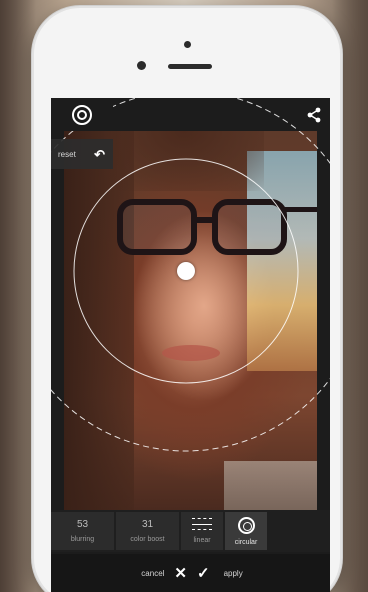 This screenshot has width=368, height=592. I want to click on color-boost-value: 31, so click(147, 524).